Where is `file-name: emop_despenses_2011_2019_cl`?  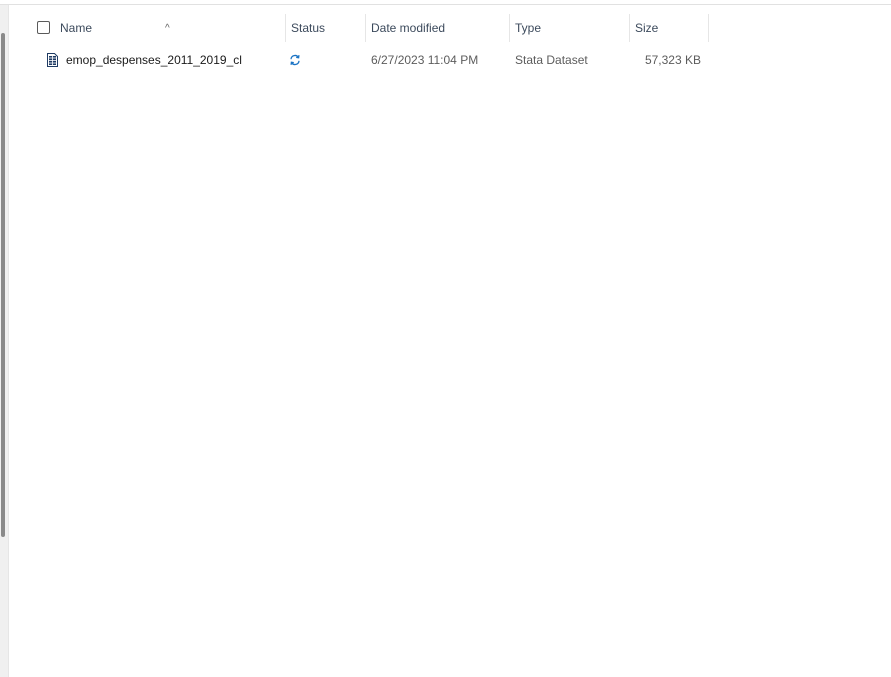
file-name: emop_despenses_2011_2019_cl is located at coordinates (154, 60).